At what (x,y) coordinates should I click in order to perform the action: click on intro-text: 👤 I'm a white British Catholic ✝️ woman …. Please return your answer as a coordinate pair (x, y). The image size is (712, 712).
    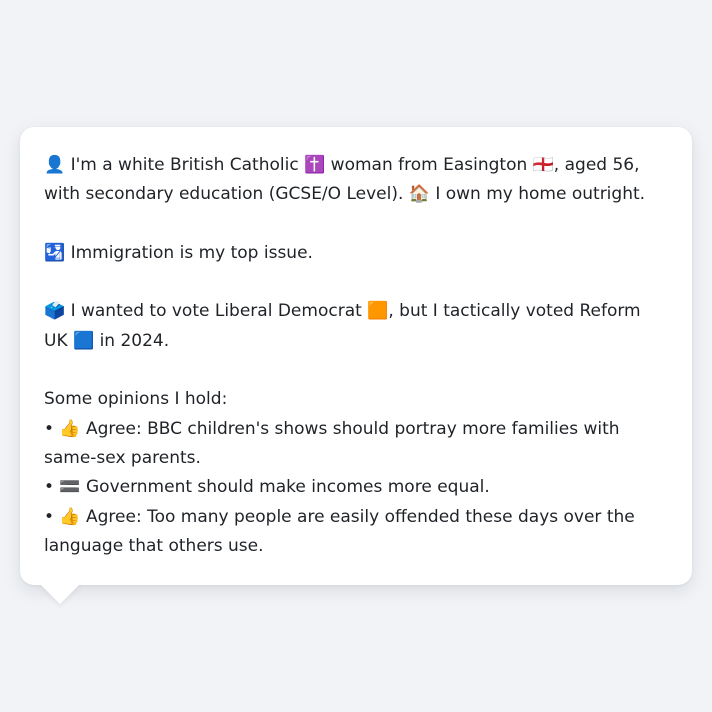
    Looking at the image, I should click on (345, 180).